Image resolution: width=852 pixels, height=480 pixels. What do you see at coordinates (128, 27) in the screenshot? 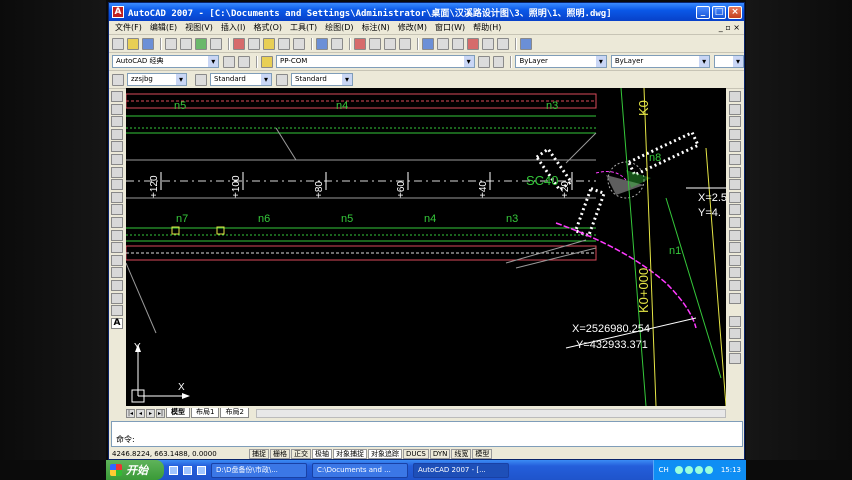
I see `menu-file: 文件(F)` at bounding box center [128, 27].